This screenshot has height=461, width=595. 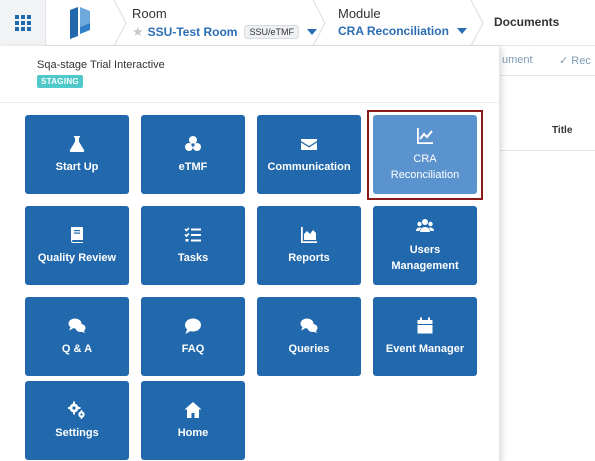 What do you see at coordinates (425, 225) in the screenshot?
I see `users-icon` at bounding box center [425, 225].